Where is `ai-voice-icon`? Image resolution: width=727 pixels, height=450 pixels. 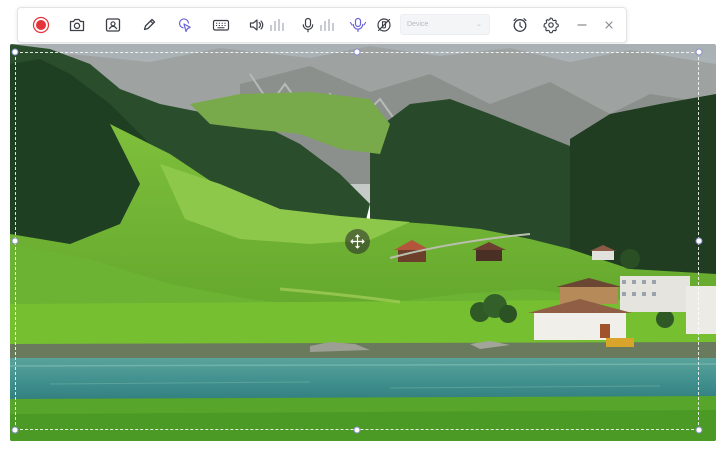 ai-voice-icon is located at coordinates (358, 25).